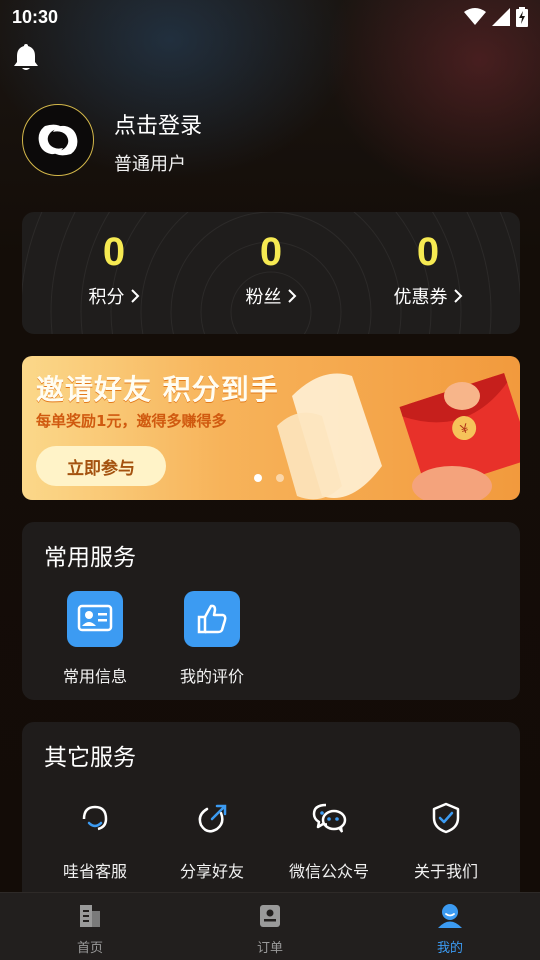  I want to click on banner-subtitle: 每单奖励1元，邀得多赚得多, so click(131, 421).